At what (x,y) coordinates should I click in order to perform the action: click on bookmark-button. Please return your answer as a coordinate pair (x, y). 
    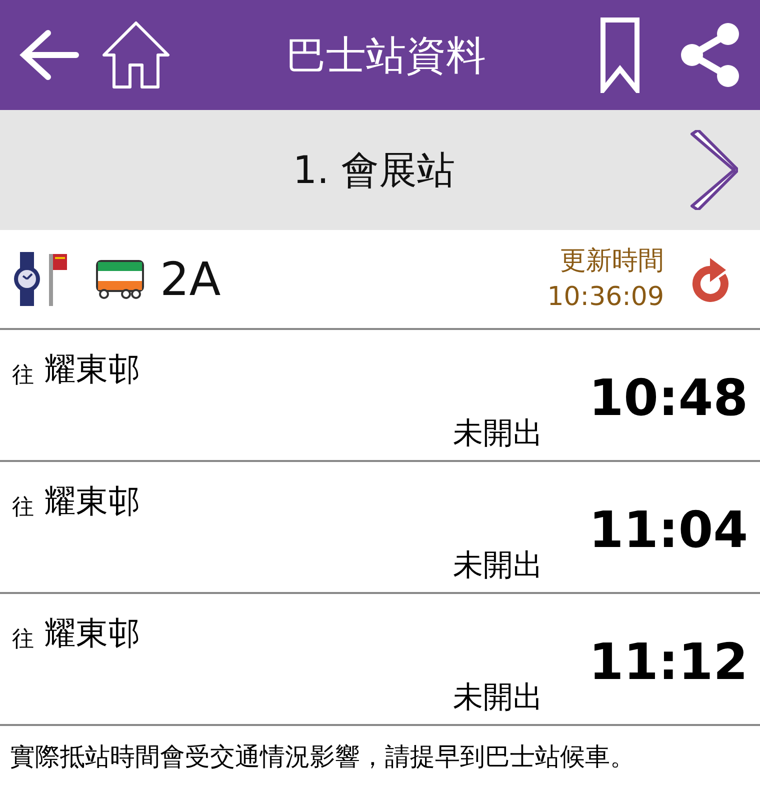
    Looking at the image, I should click on (620, 55).